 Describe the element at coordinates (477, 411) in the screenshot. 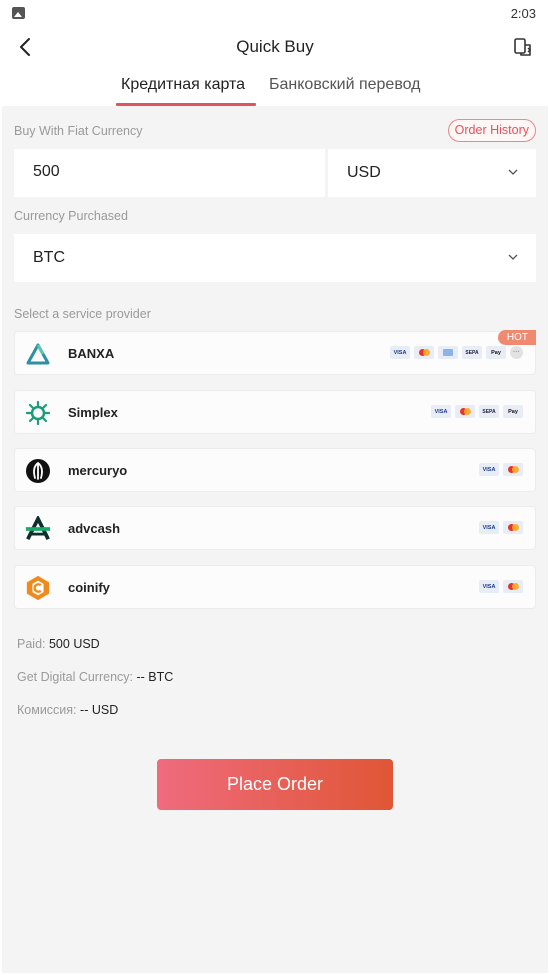

I see `payment-methods: VISA SEPA Pay` at that location.